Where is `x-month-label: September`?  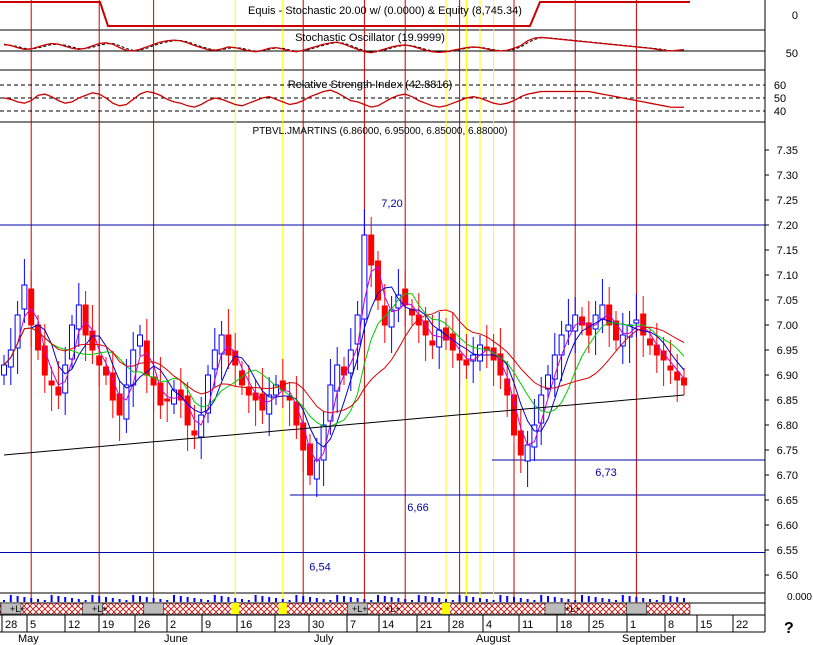 x-month-label: September is located at coordinates (649, 639).